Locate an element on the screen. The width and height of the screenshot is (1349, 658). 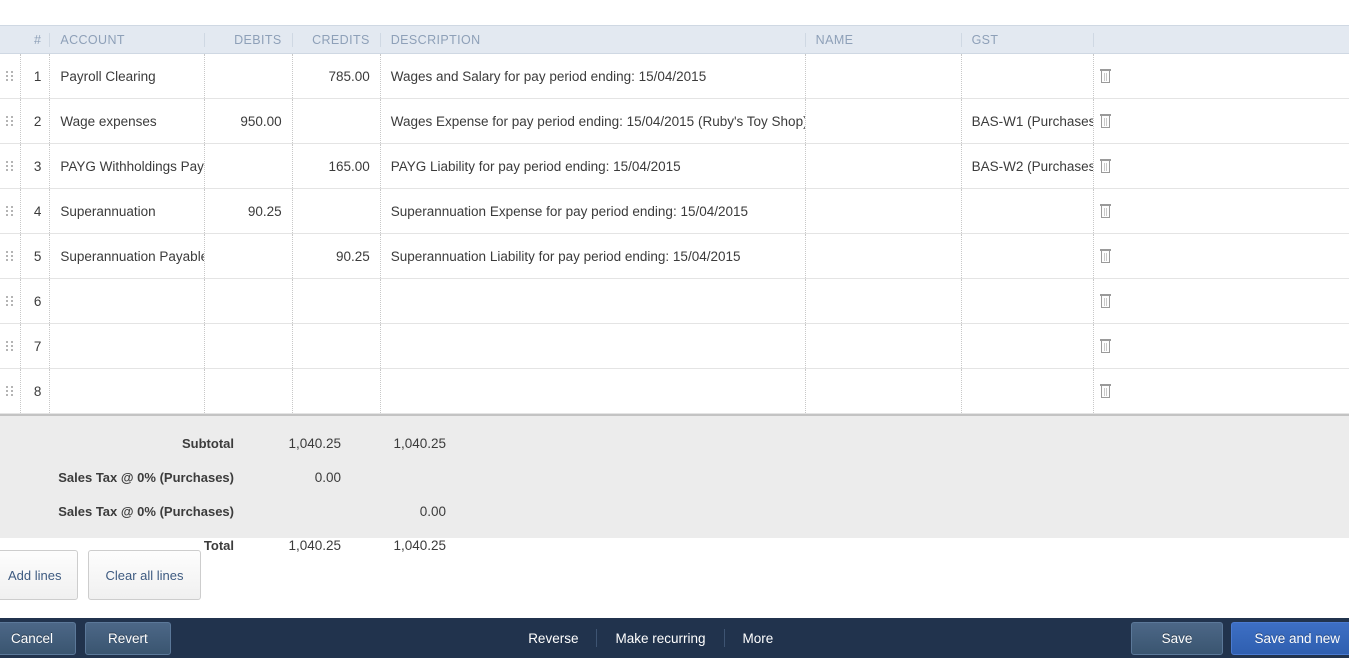
credits-cell: 785.00 is located at coordinates (337, 76).